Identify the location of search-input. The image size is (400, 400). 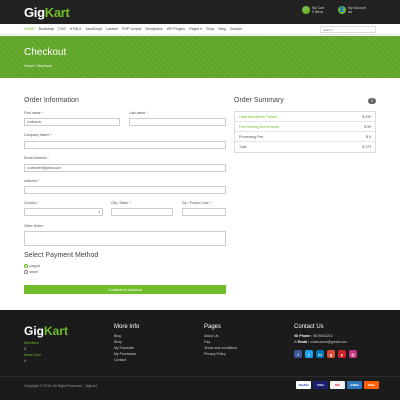
(348, 29).